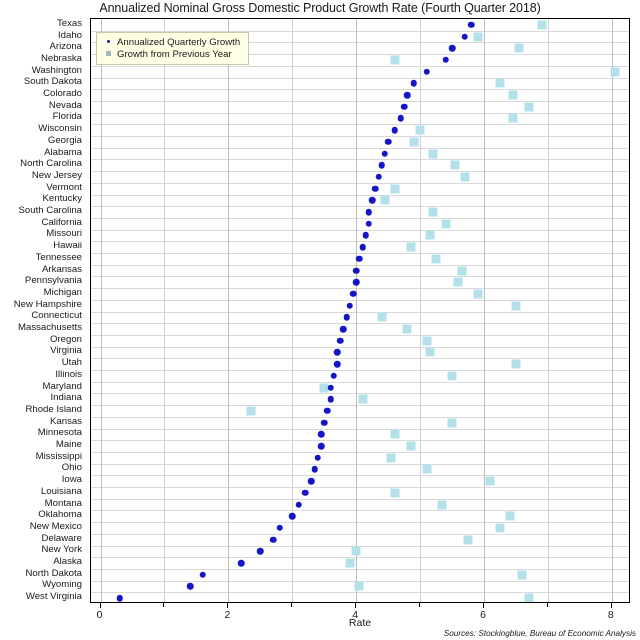 This screenshot has height=640, width=640. What do you see at coordinates (55, 527) in the screenshot?
I see `y-axis-label: New Mexico` at bounding box center [55, 527].